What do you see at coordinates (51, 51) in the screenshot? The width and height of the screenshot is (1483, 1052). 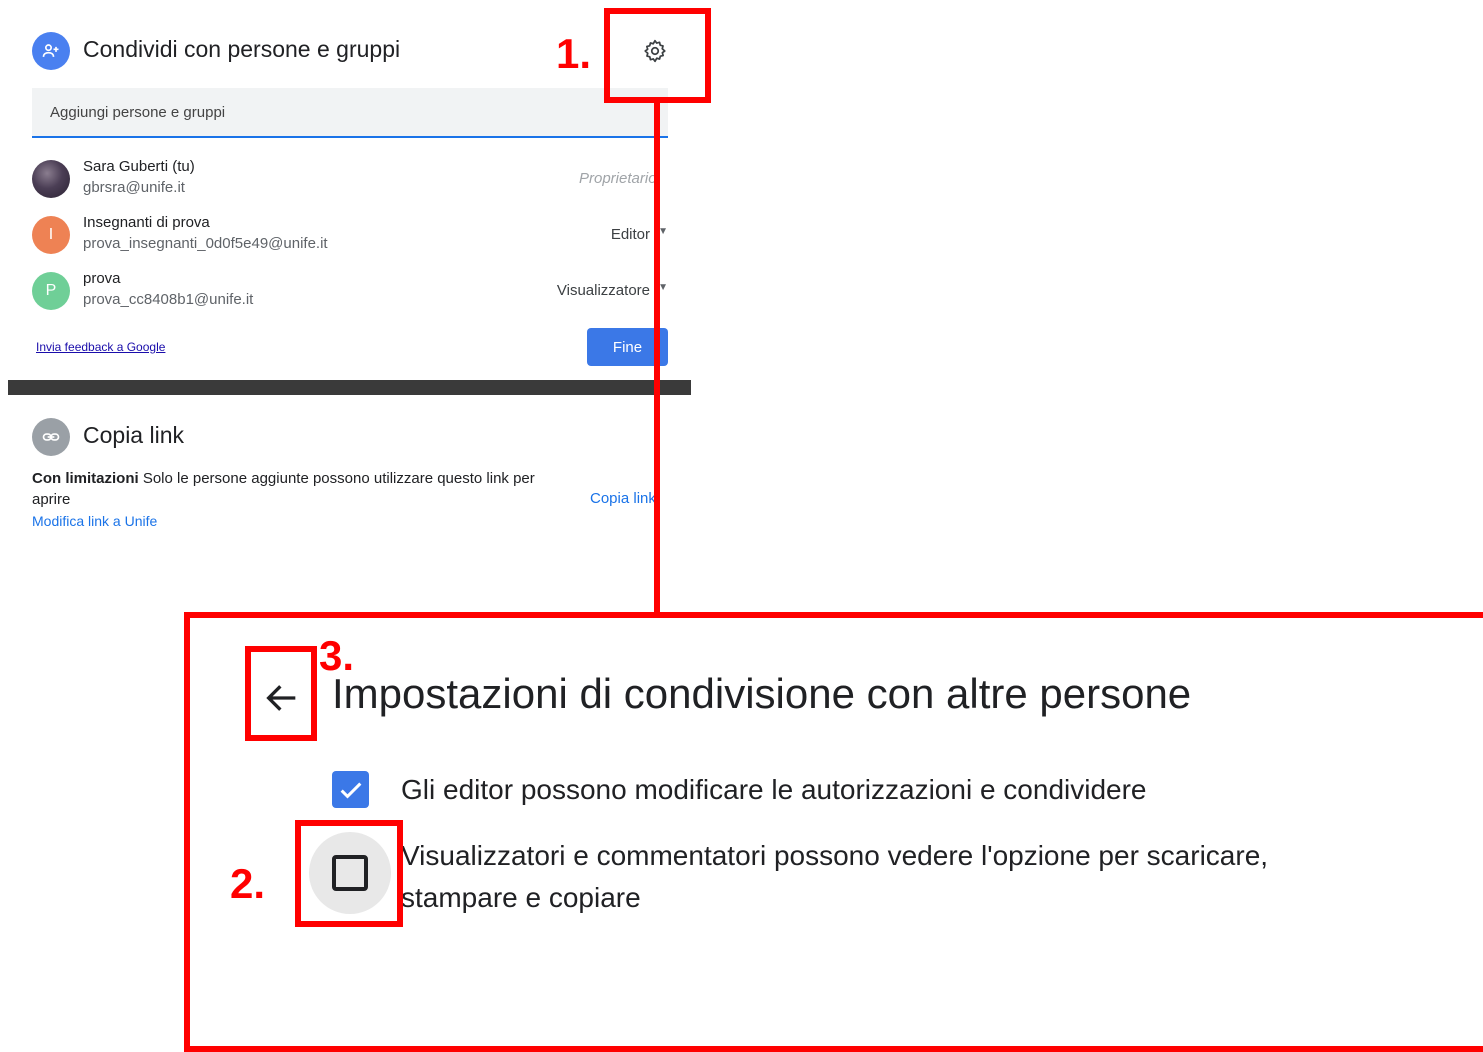 I see `add-person-icon` at bounding box center [51, 51].